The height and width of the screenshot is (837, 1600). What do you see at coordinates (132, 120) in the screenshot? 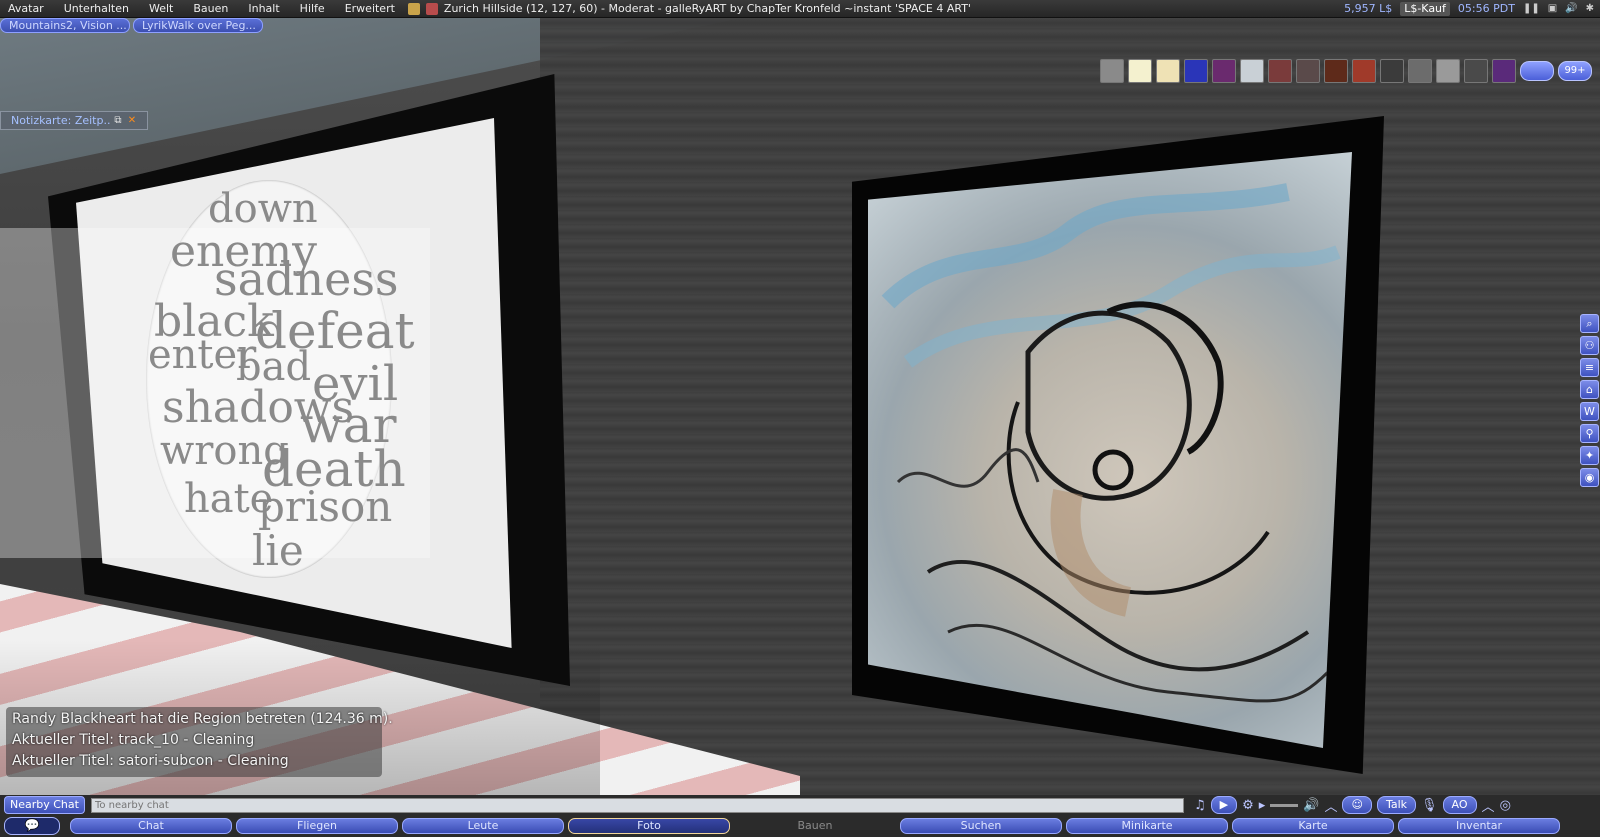
I see `close-icon: ✕` at bounding box center [132, 120].